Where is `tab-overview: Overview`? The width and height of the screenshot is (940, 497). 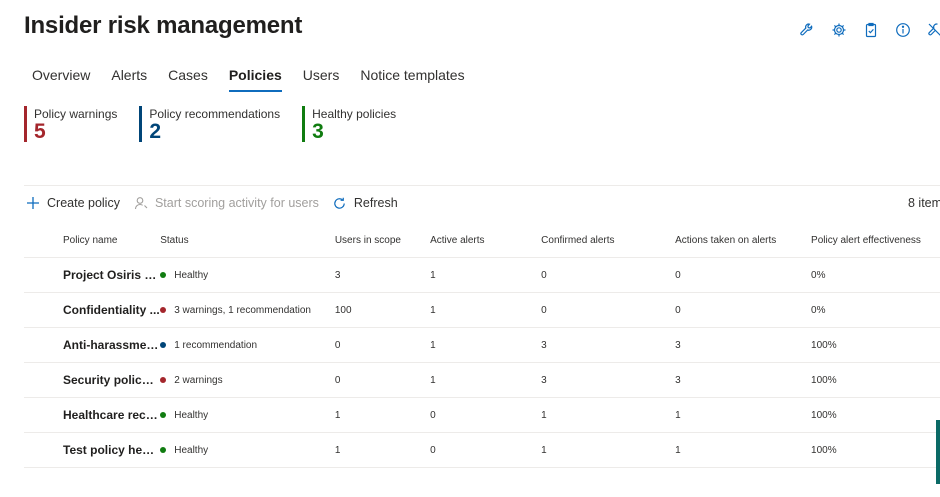
tab-overview: Overview is located at coordinates (61, 77).